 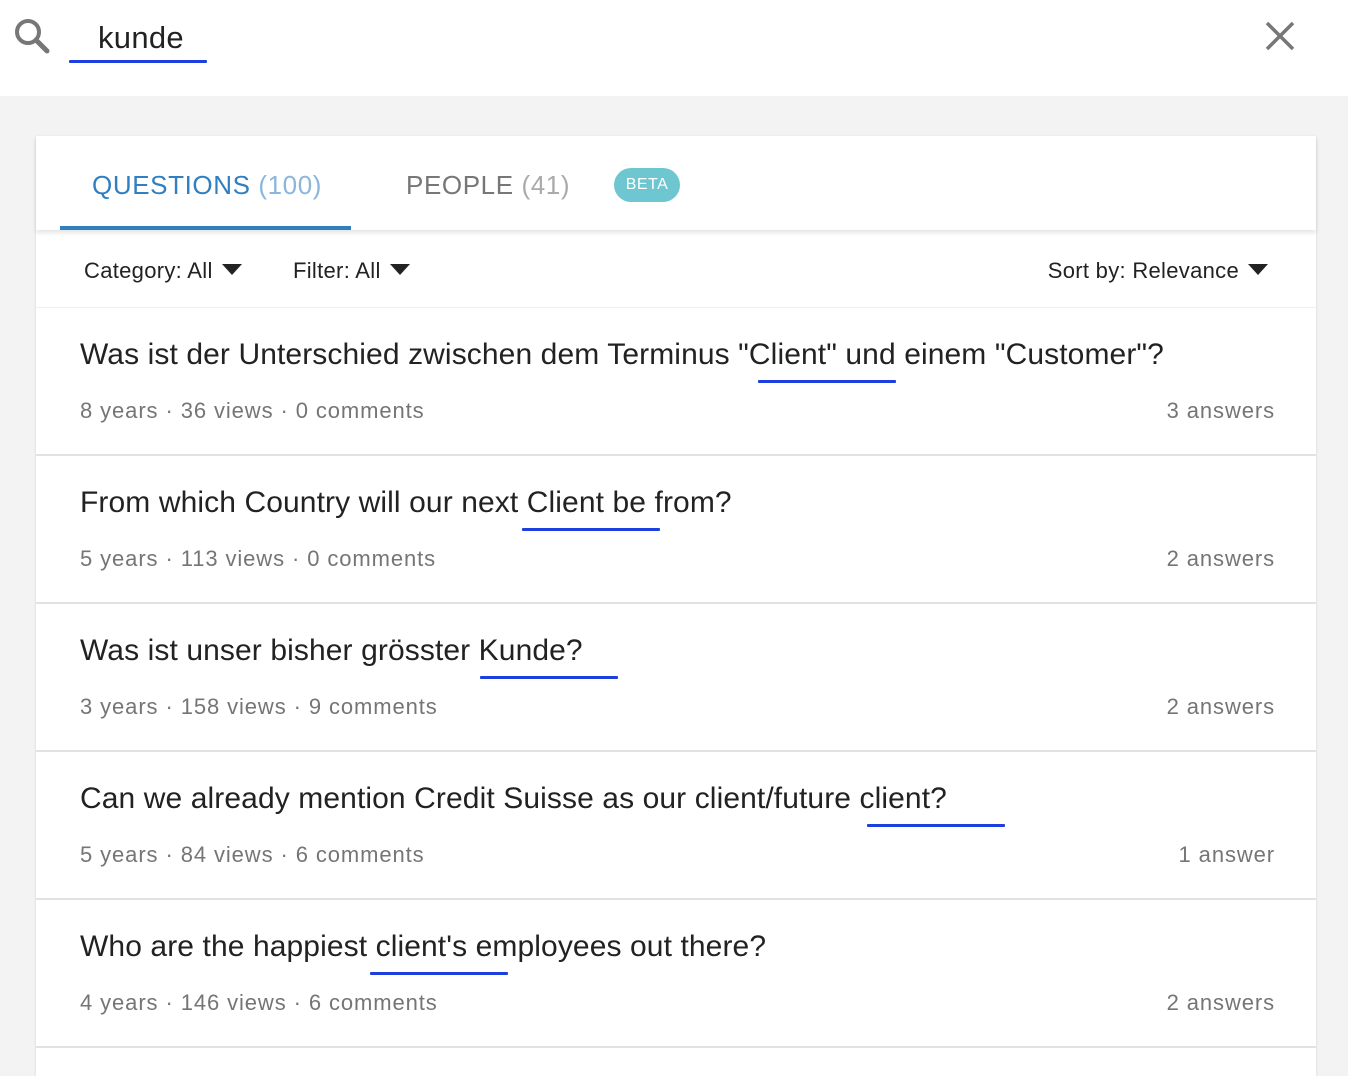 I want to click on tab-people: PEOPLE (41), so click(x=488, y=185).